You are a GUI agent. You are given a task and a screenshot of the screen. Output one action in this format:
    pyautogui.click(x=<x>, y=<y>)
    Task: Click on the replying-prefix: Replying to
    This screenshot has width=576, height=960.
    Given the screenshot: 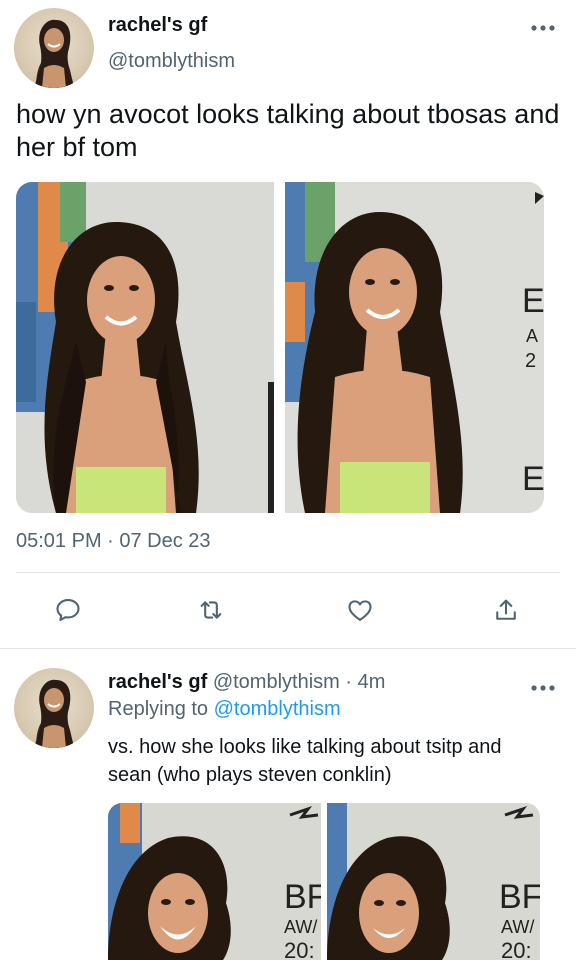 What is the action you would take?
    pyautogui.click(x=161, y=709)
    